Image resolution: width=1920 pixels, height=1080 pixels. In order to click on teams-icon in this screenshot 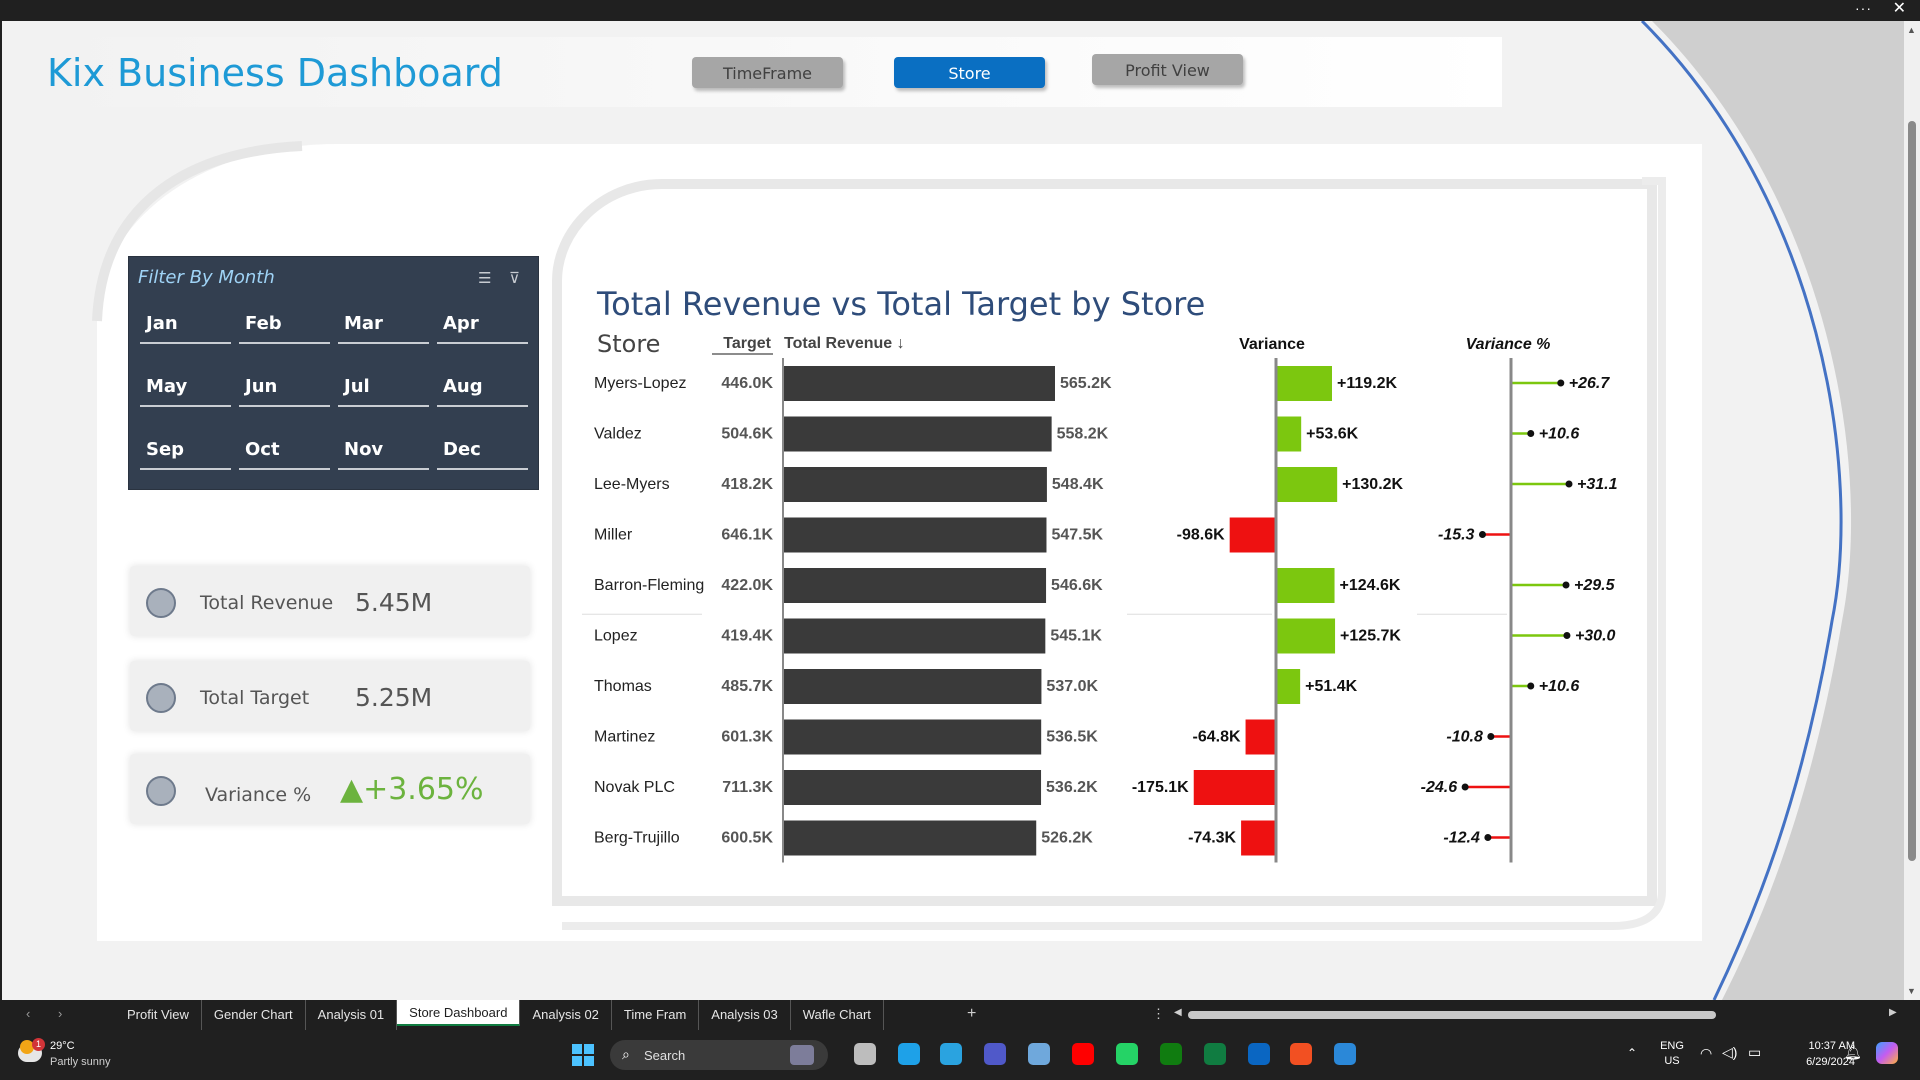, I will do `click(995, 1054)`.